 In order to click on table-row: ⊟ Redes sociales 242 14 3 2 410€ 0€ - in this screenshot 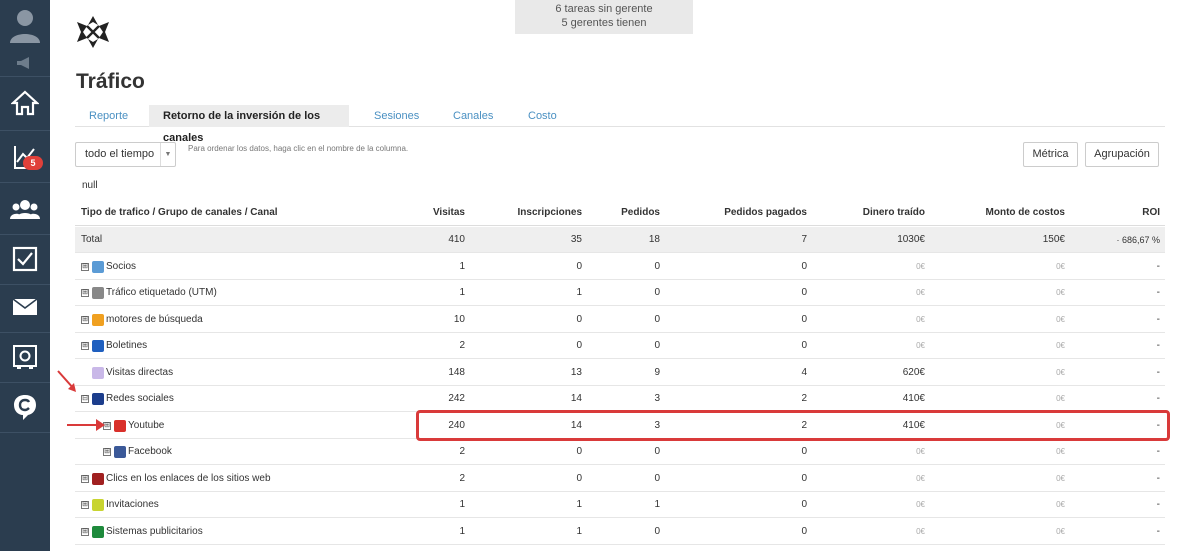, I will do `click(620, 399)`.